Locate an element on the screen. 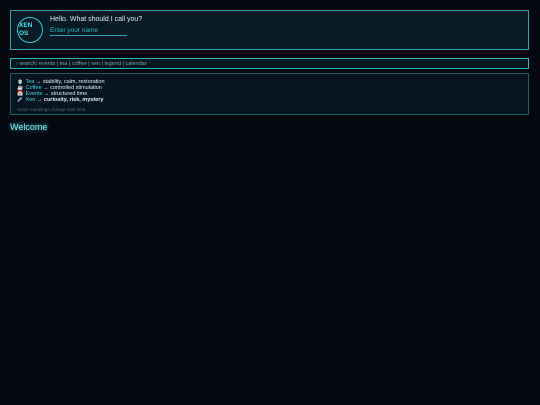 This screenshot has height=405, width=540. syringe-icon: 💉 is located at coordinates (20, 100).